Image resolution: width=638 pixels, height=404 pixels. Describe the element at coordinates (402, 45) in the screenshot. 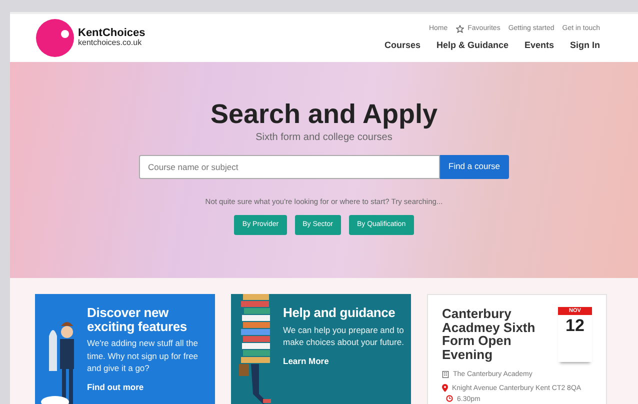

I see `main-nav-link: Courses` at that location.